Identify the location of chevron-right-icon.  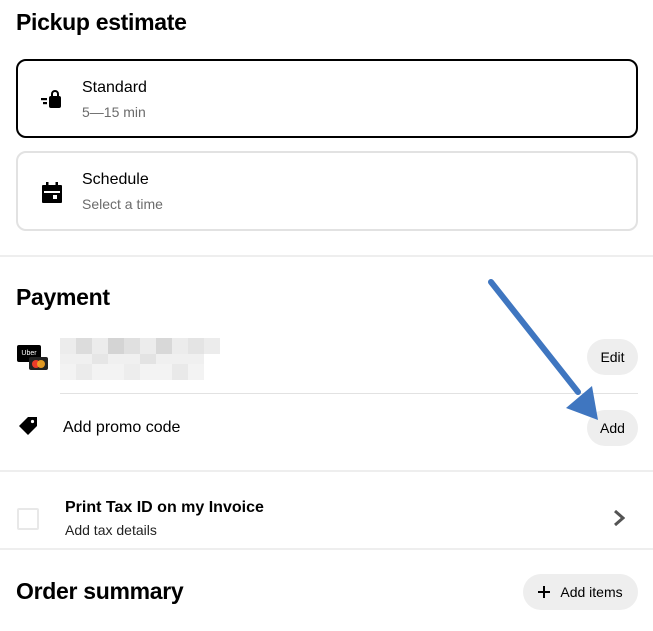
(619, 518).